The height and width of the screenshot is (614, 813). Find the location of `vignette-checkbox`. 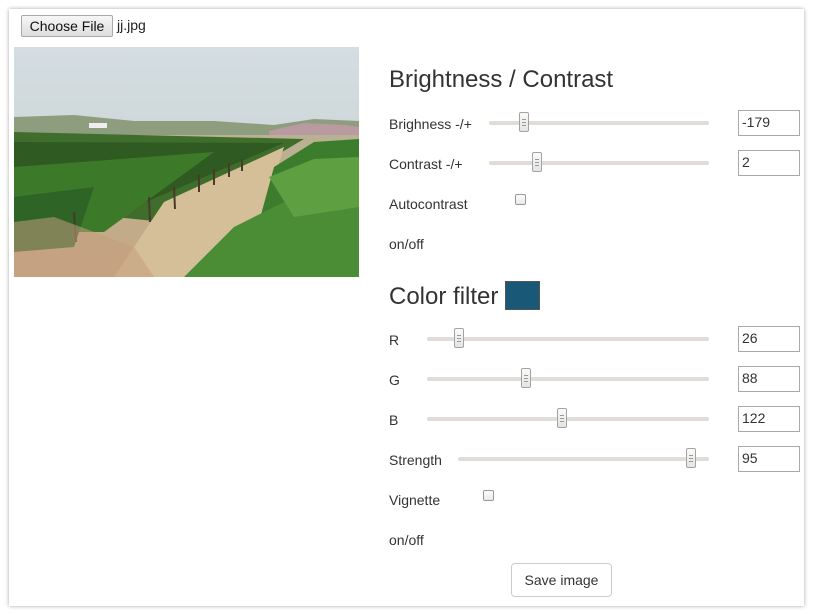

vignette-checkbox is located at coordinates (488, 495).